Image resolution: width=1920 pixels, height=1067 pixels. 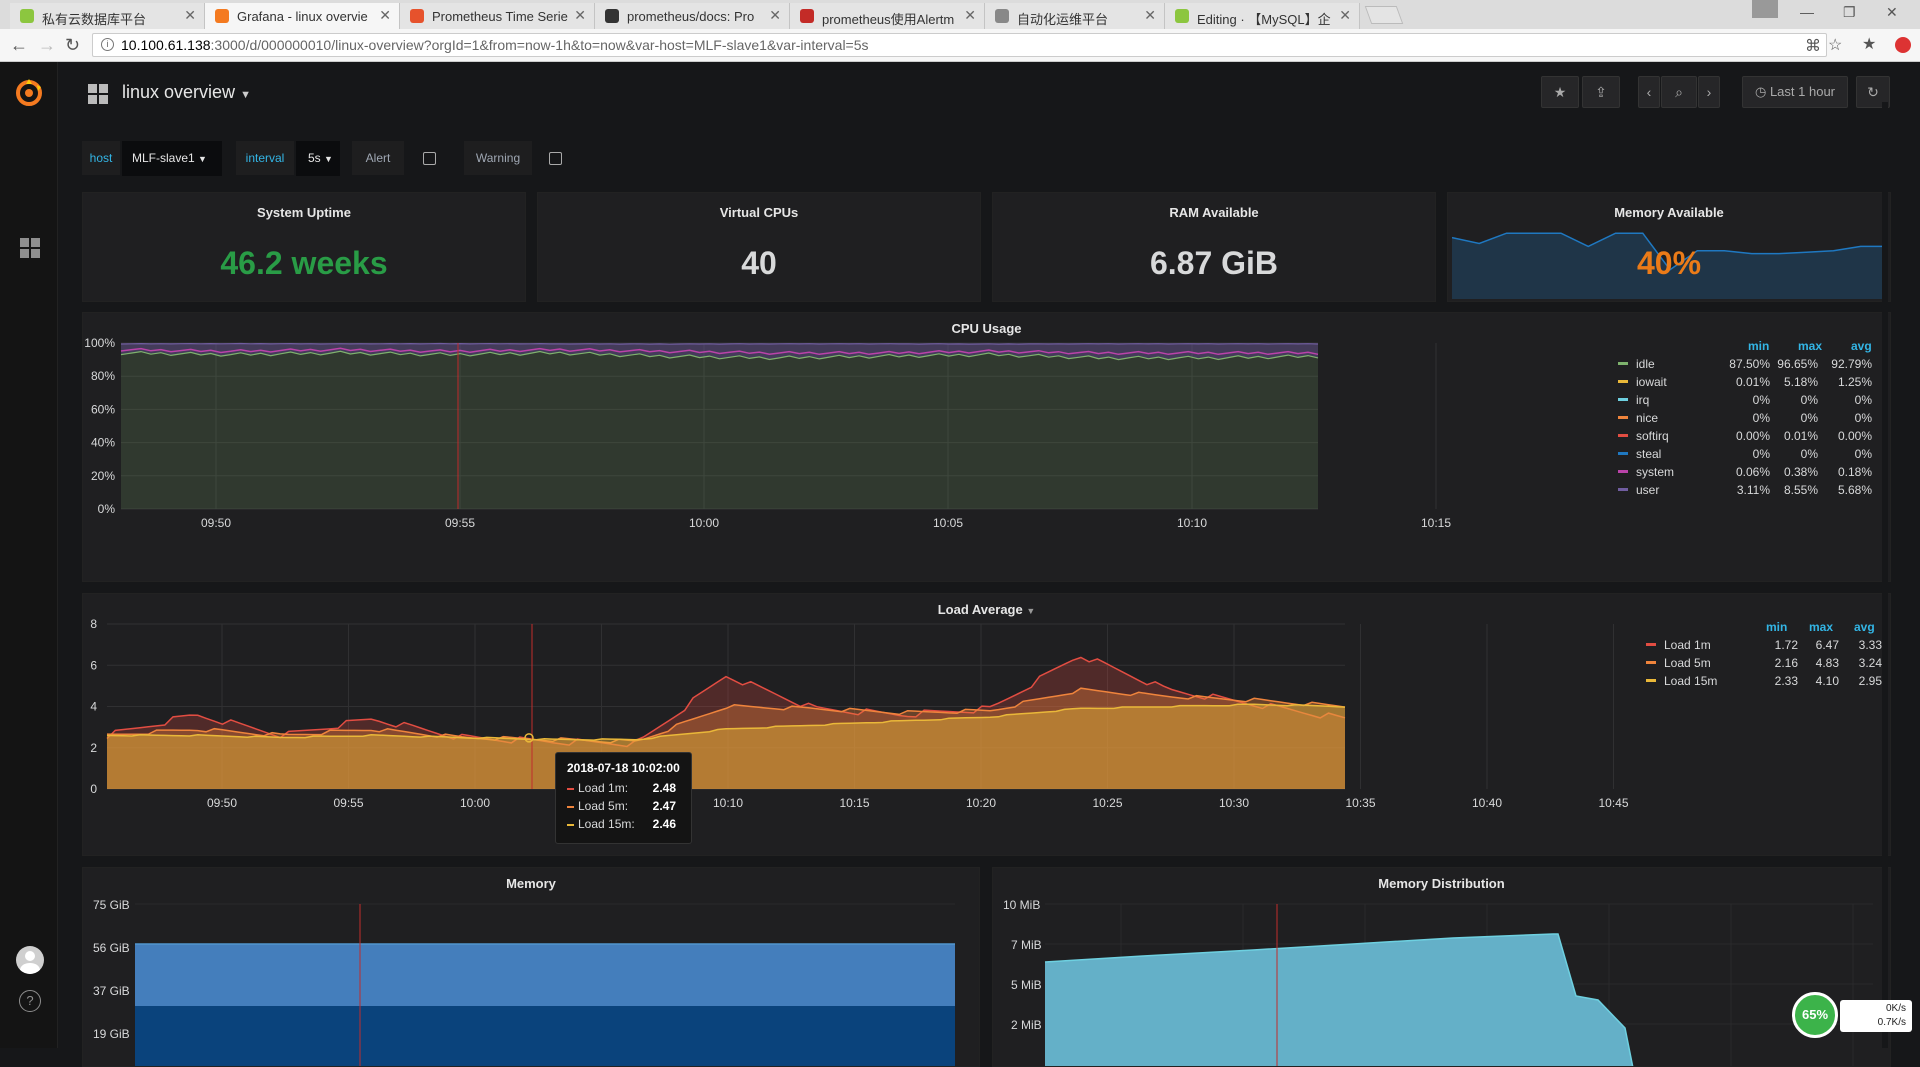 I want to click on restore-icon: ❐, so click(x=1849, y=12).